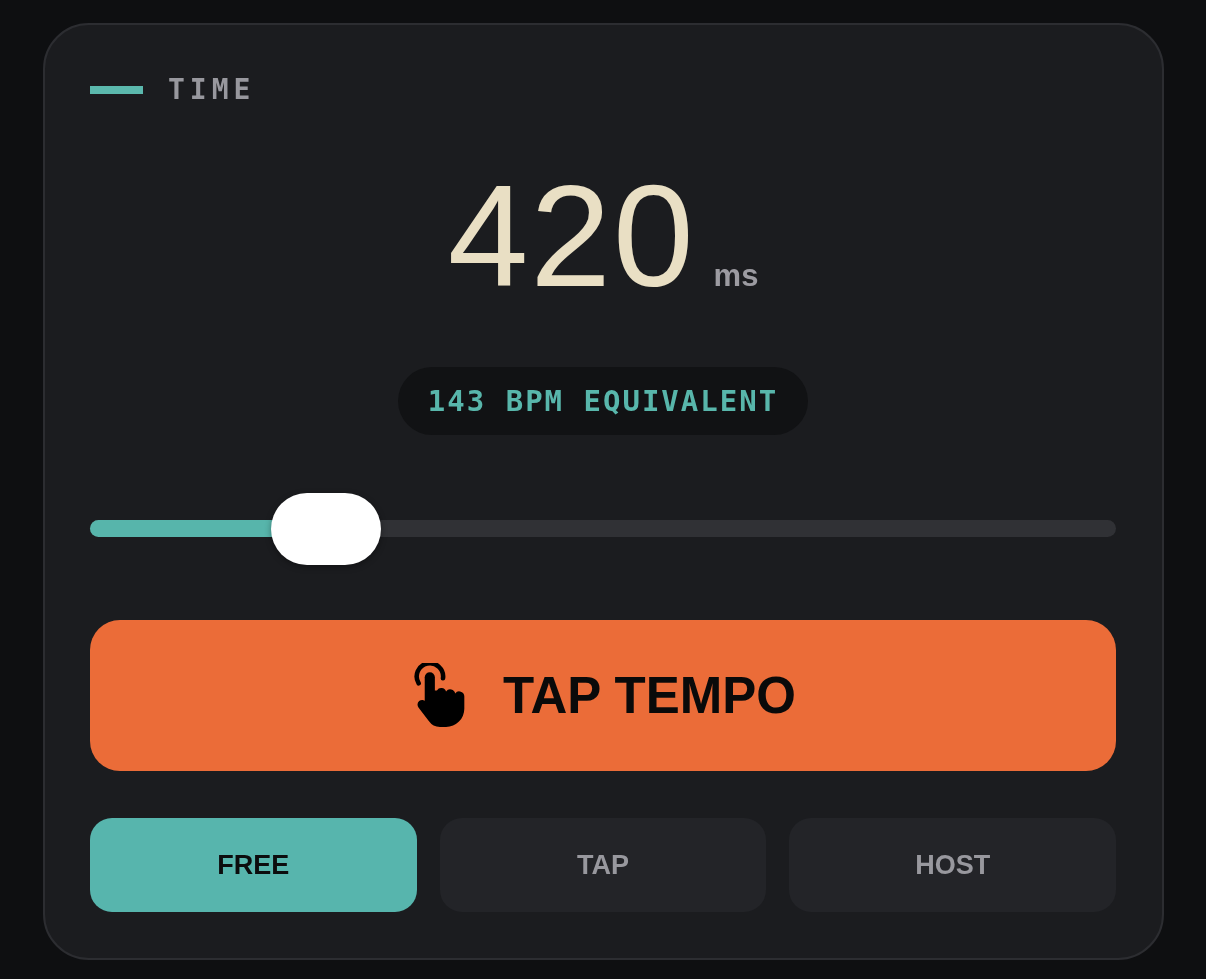 The width and height of the screenshot is (1206, 979). Describe the element at coordinates (603, 695) in the screenshot. I see `tap-tempo-button: TAP TEMPO` at that location.